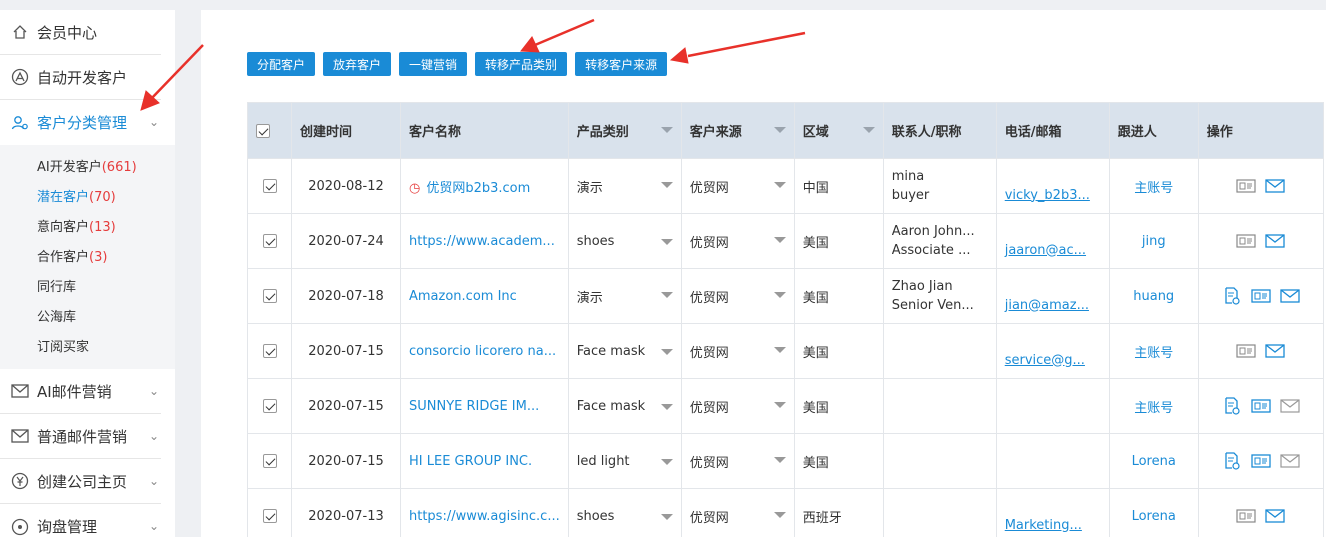 Image resolution: width=1326 pixels, height=537 pixels. I want to click on follower-cell: Lorena, so click(1153, 461).